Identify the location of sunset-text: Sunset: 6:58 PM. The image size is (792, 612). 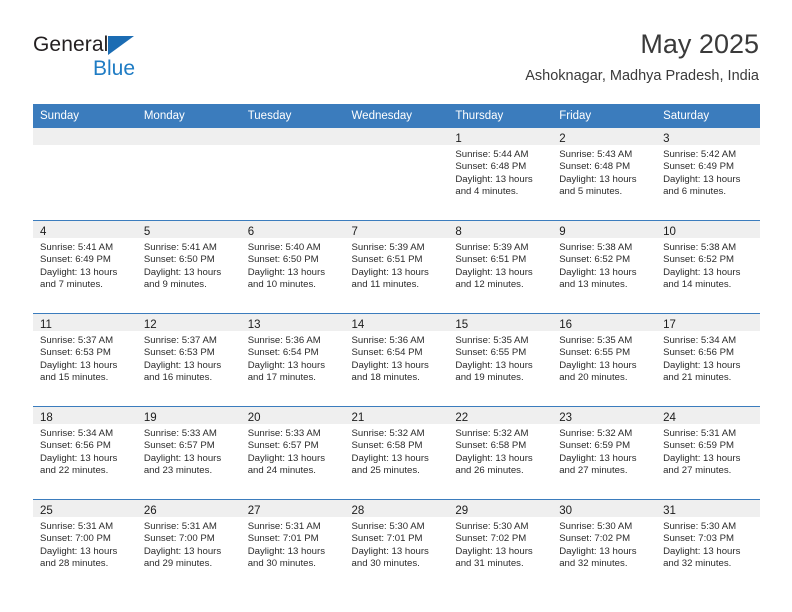
(387, 446).